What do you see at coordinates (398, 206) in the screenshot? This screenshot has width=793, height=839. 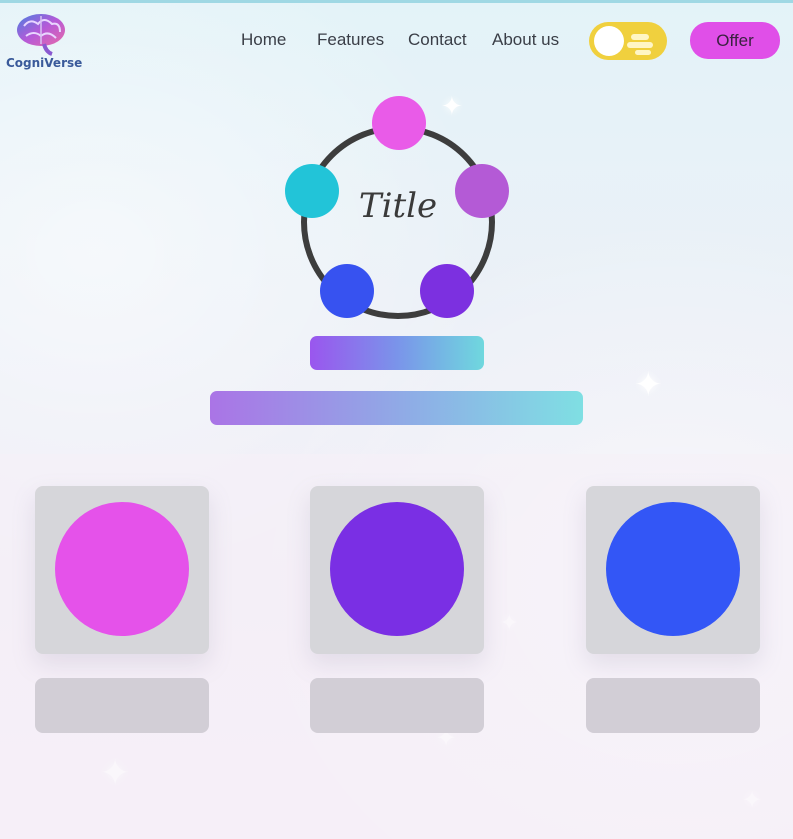 I see `hero-title: Title` at bounding box center [398, 206].